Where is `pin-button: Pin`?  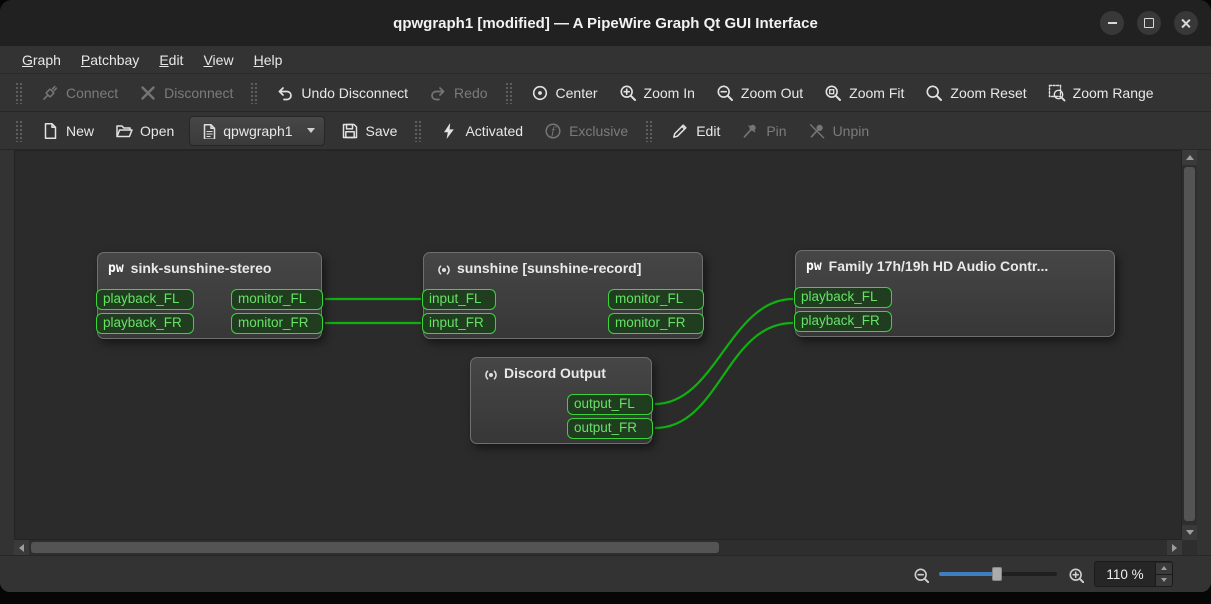 pin-button: Pin is located at coordinates (763, 130).